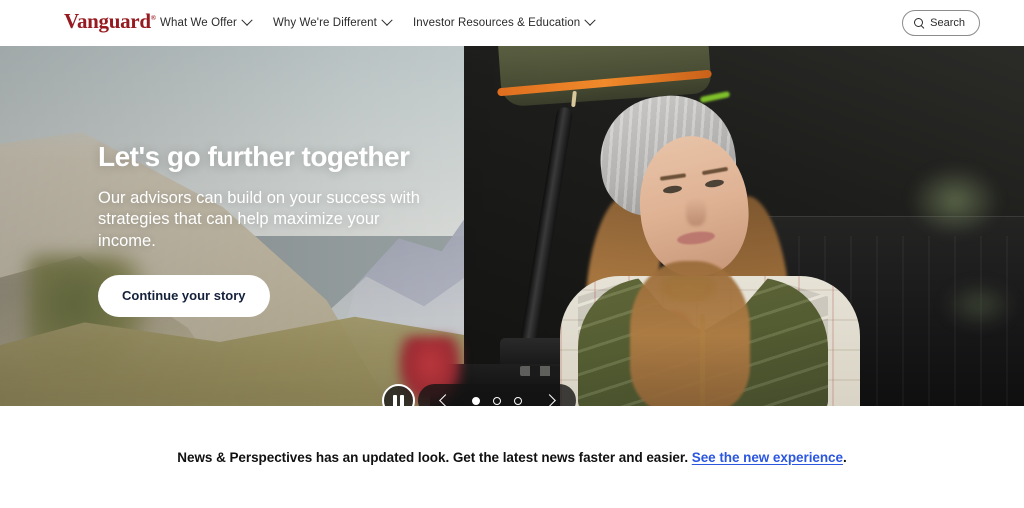  Describe the element at coordinates (198, 23) in the screenshot. I see `nav-label: What We Offer` at that location.